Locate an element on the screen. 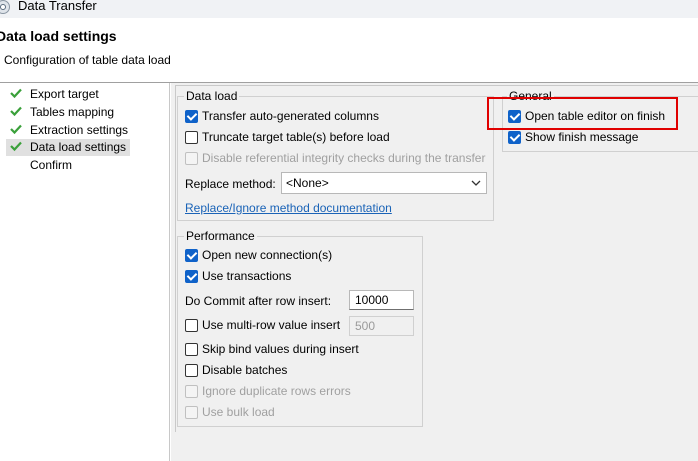 The image size is (698, 461). replace-method-select: <None> is located at coordinates (384, 183).